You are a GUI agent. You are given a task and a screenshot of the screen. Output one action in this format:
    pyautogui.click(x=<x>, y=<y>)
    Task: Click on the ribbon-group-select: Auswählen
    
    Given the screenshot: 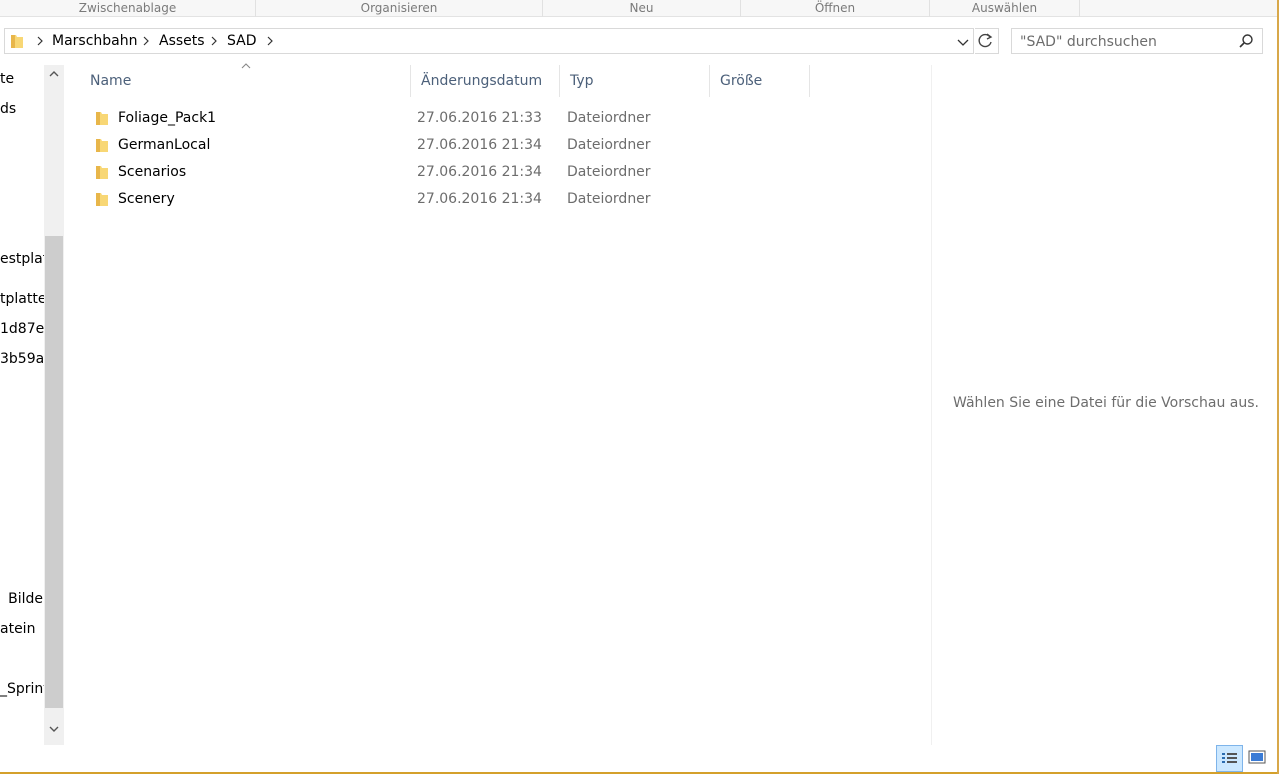 What is the action you would take?
    pyautogui.click(x=1005, y=8)
    